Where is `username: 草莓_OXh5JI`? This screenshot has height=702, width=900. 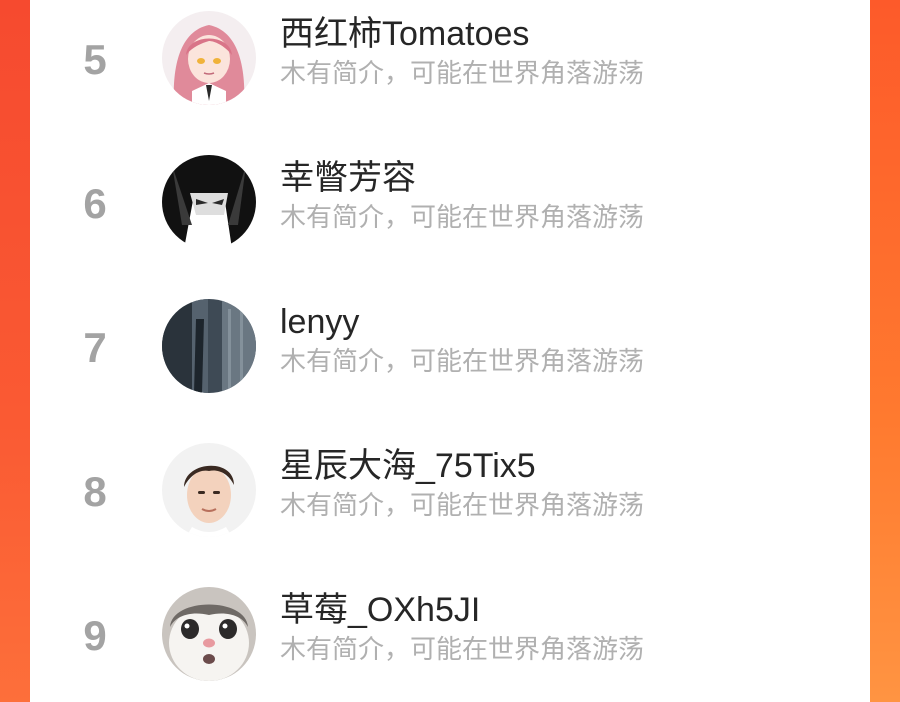 username: 草莓_OXh5JI is located at coordinates (380, 610).